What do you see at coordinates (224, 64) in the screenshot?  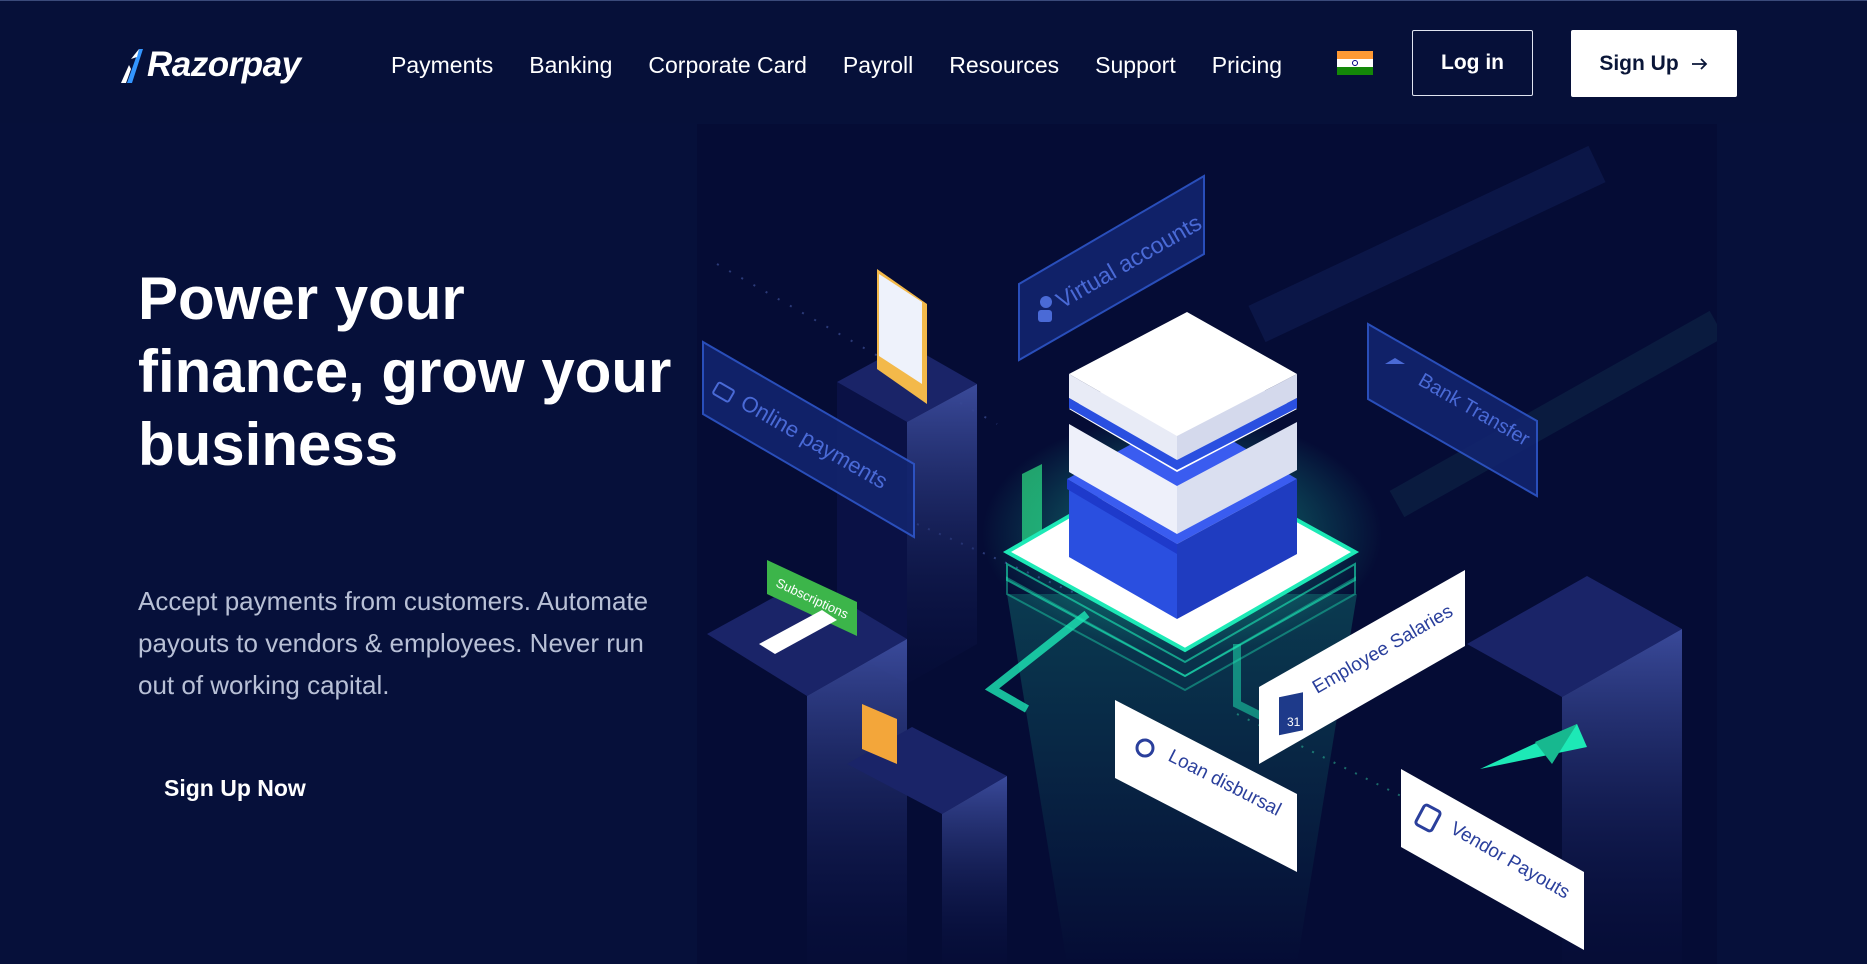 I see `brand-name: Razorpay` at bounding box center [224, 64].